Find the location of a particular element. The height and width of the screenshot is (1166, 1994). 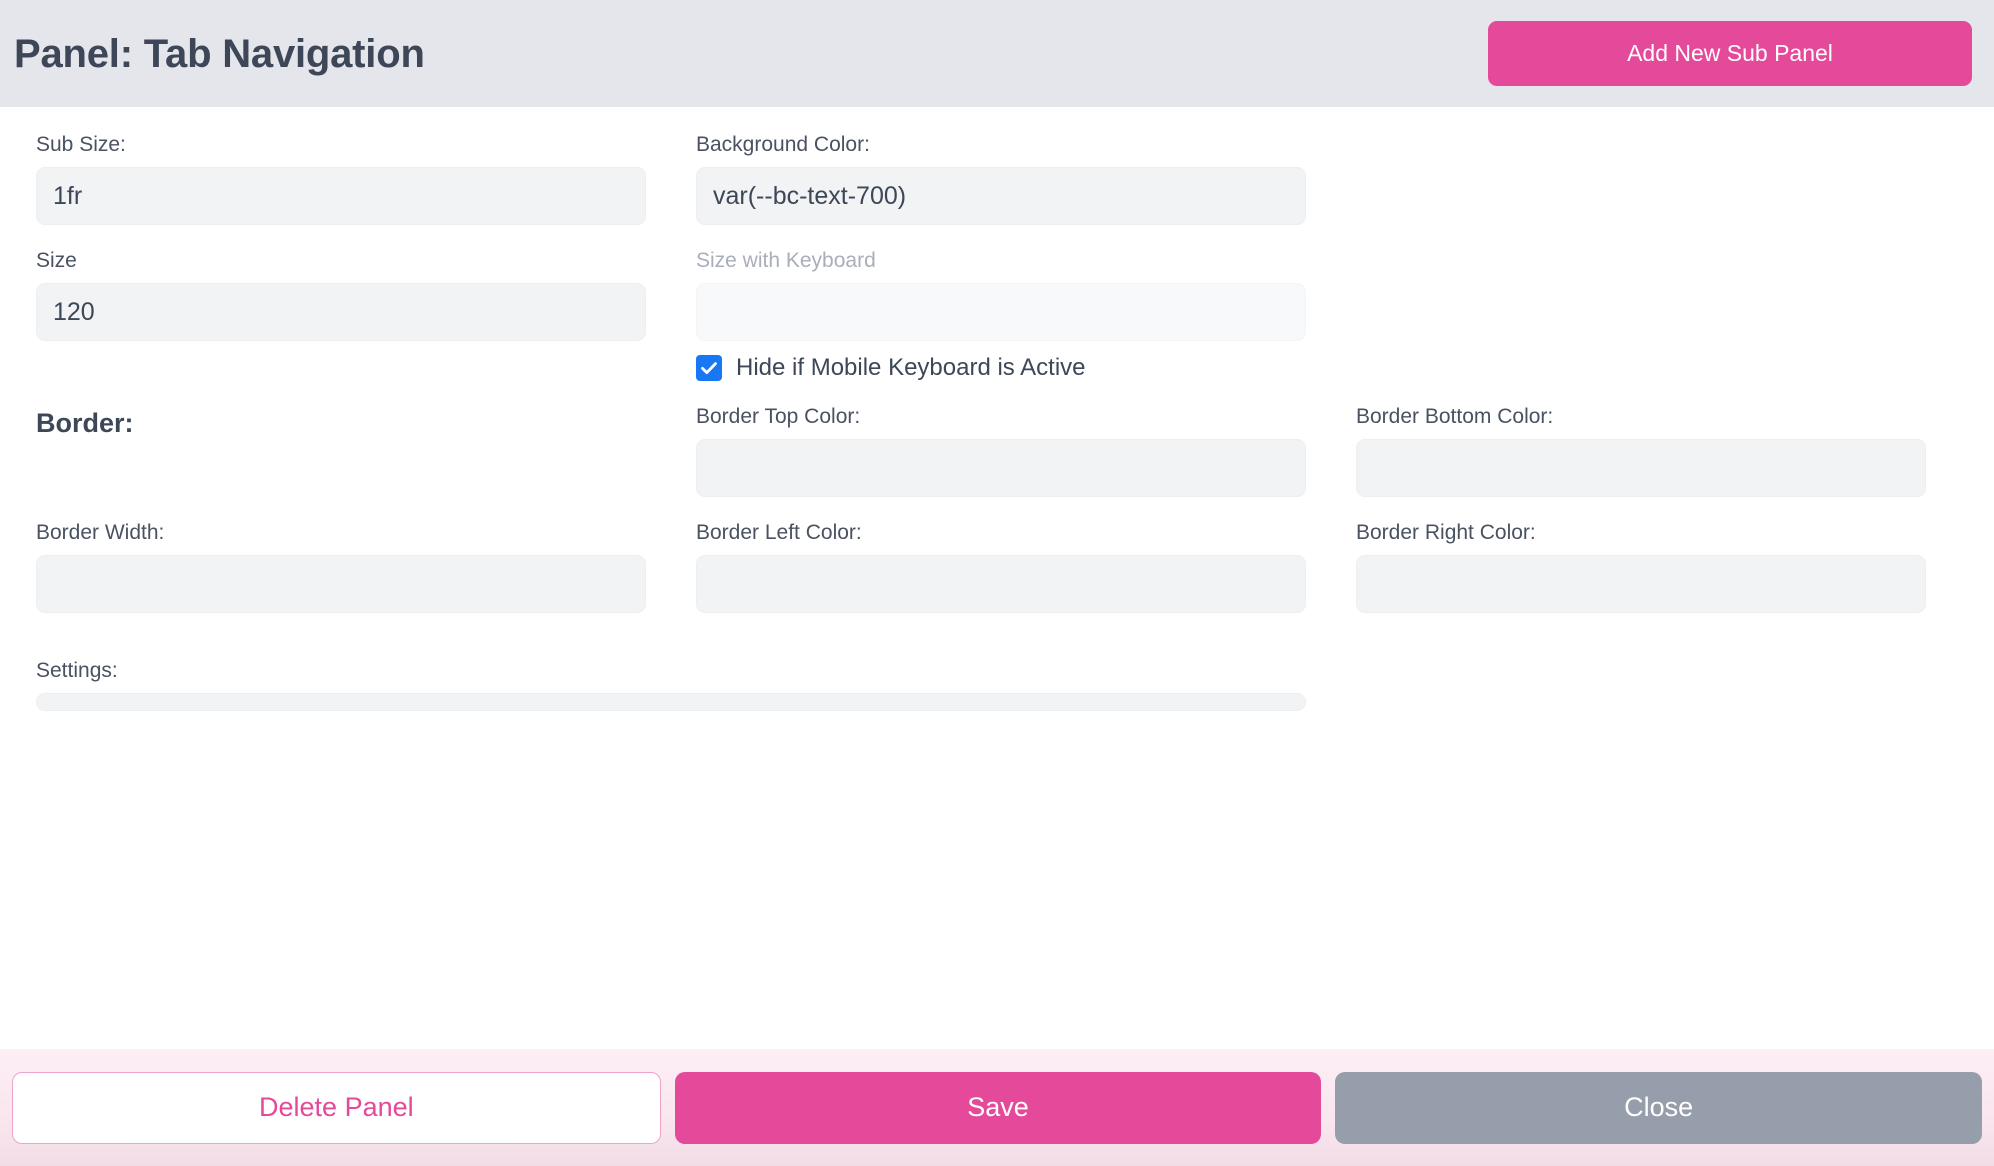

background-color-label: Background Color: is located at coordinates (783, 144).